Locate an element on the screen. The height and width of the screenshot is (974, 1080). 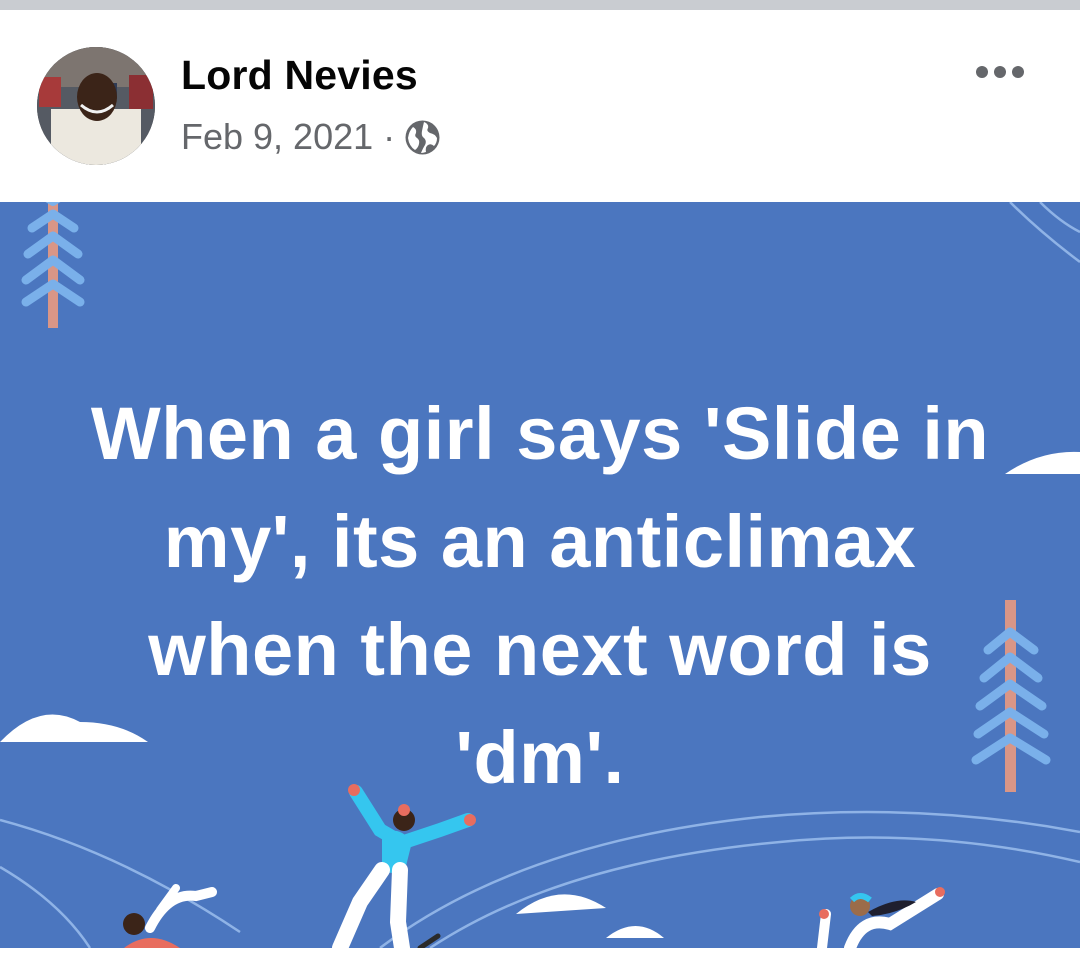
author-avatar is located at coordinates (96, 106).